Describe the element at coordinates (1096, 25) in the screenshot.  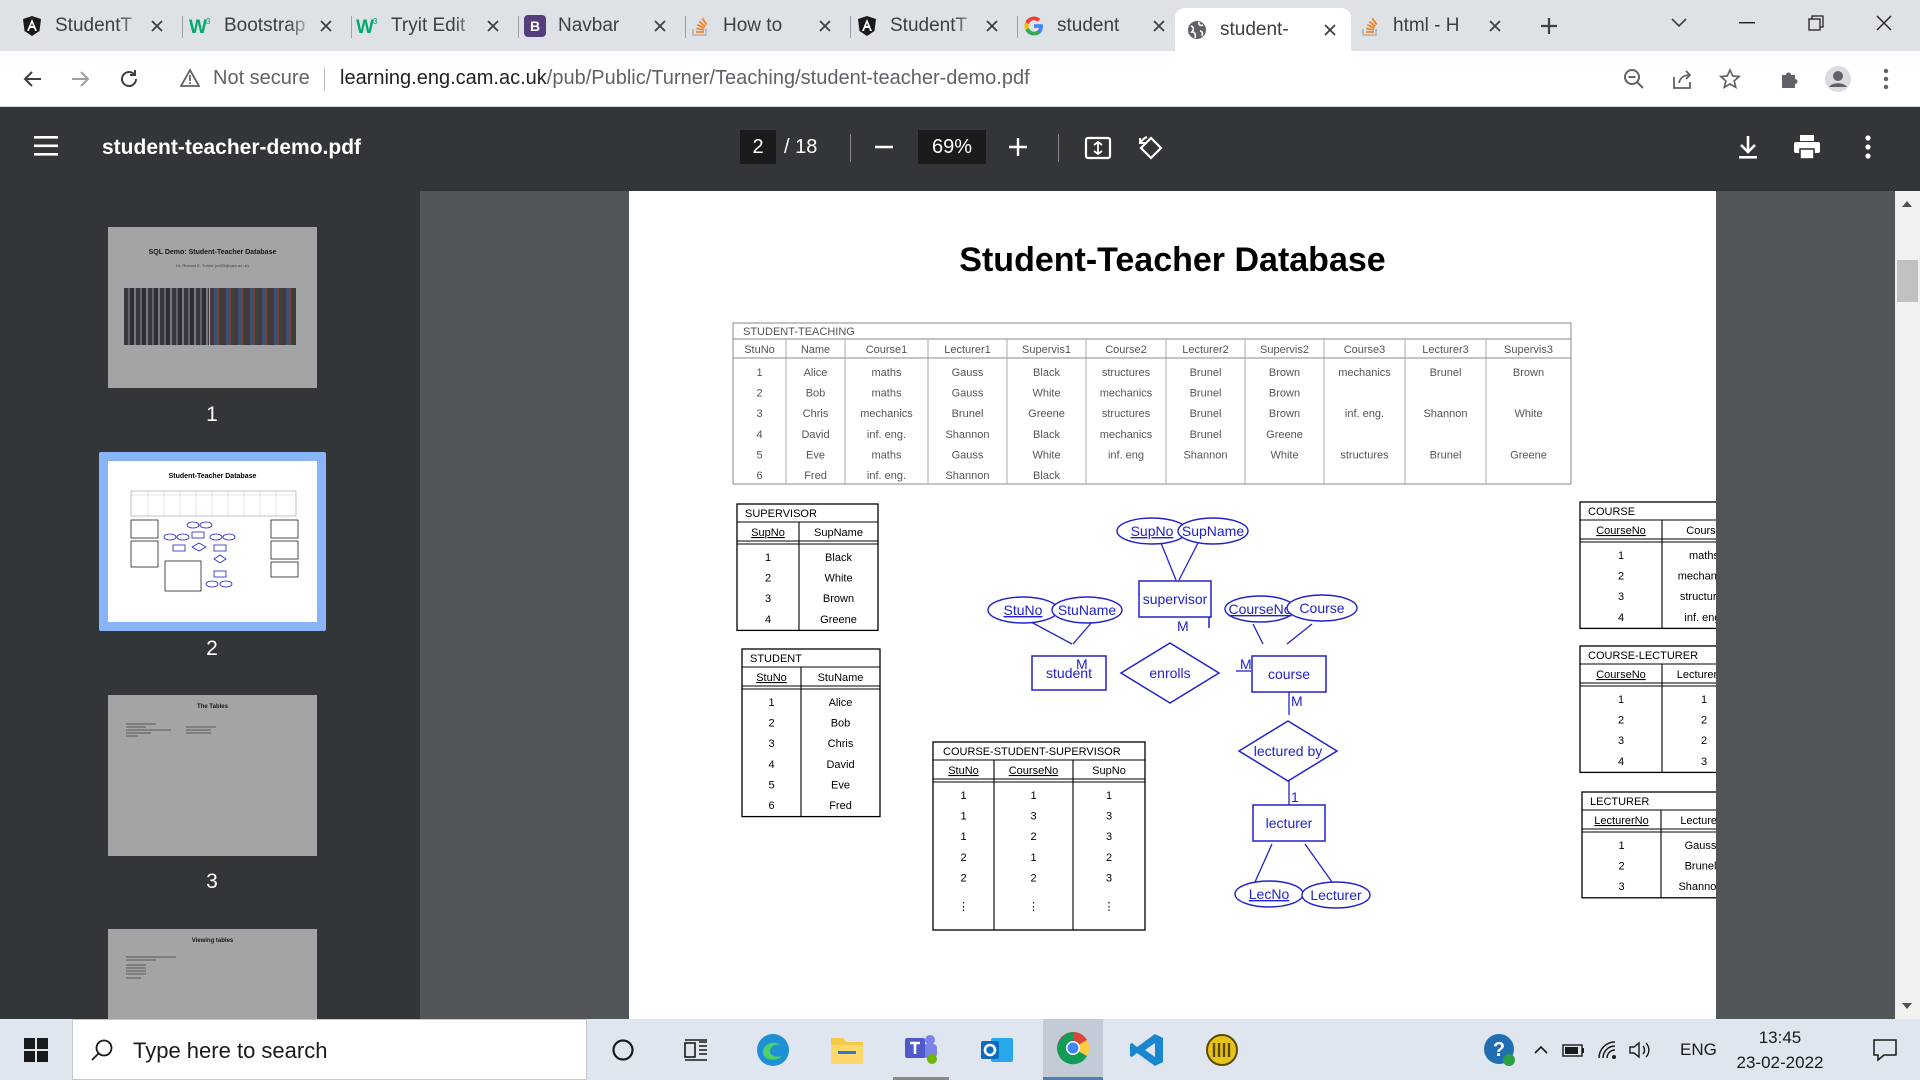
I see `browser-tab: student` at that location.